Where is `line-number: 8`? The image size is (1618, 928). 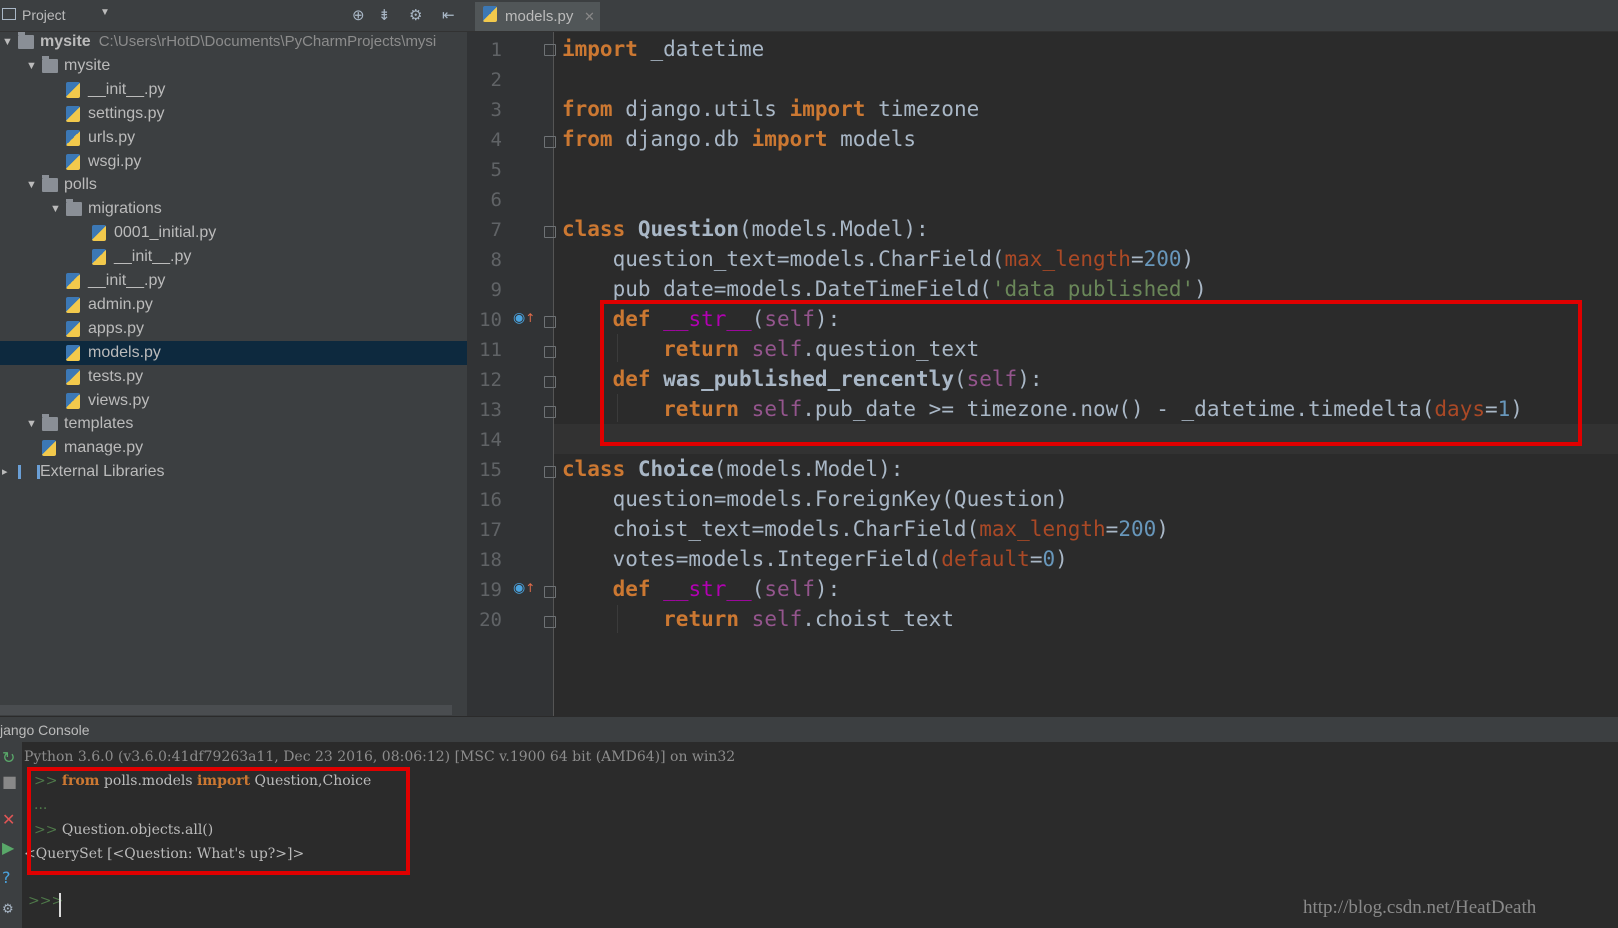 line-number: 8 is located at coordinates (496, 260).